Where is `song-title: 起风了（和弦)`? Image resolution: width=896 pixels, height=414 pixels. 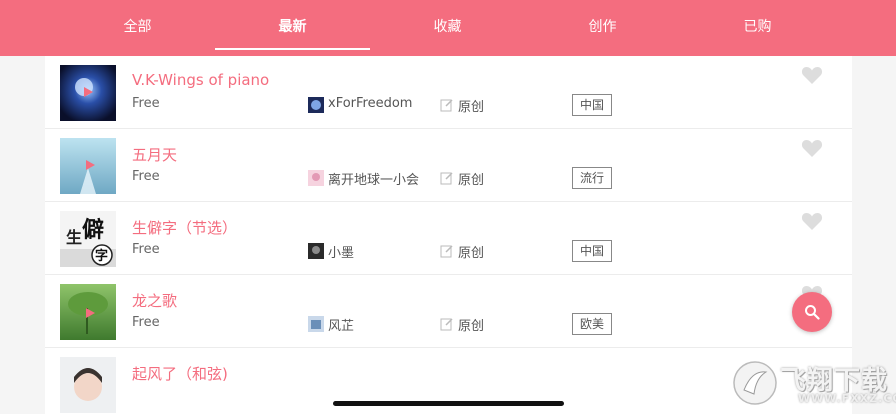
song-title: 起风了（和弦) is located at coordinates (180, 373).